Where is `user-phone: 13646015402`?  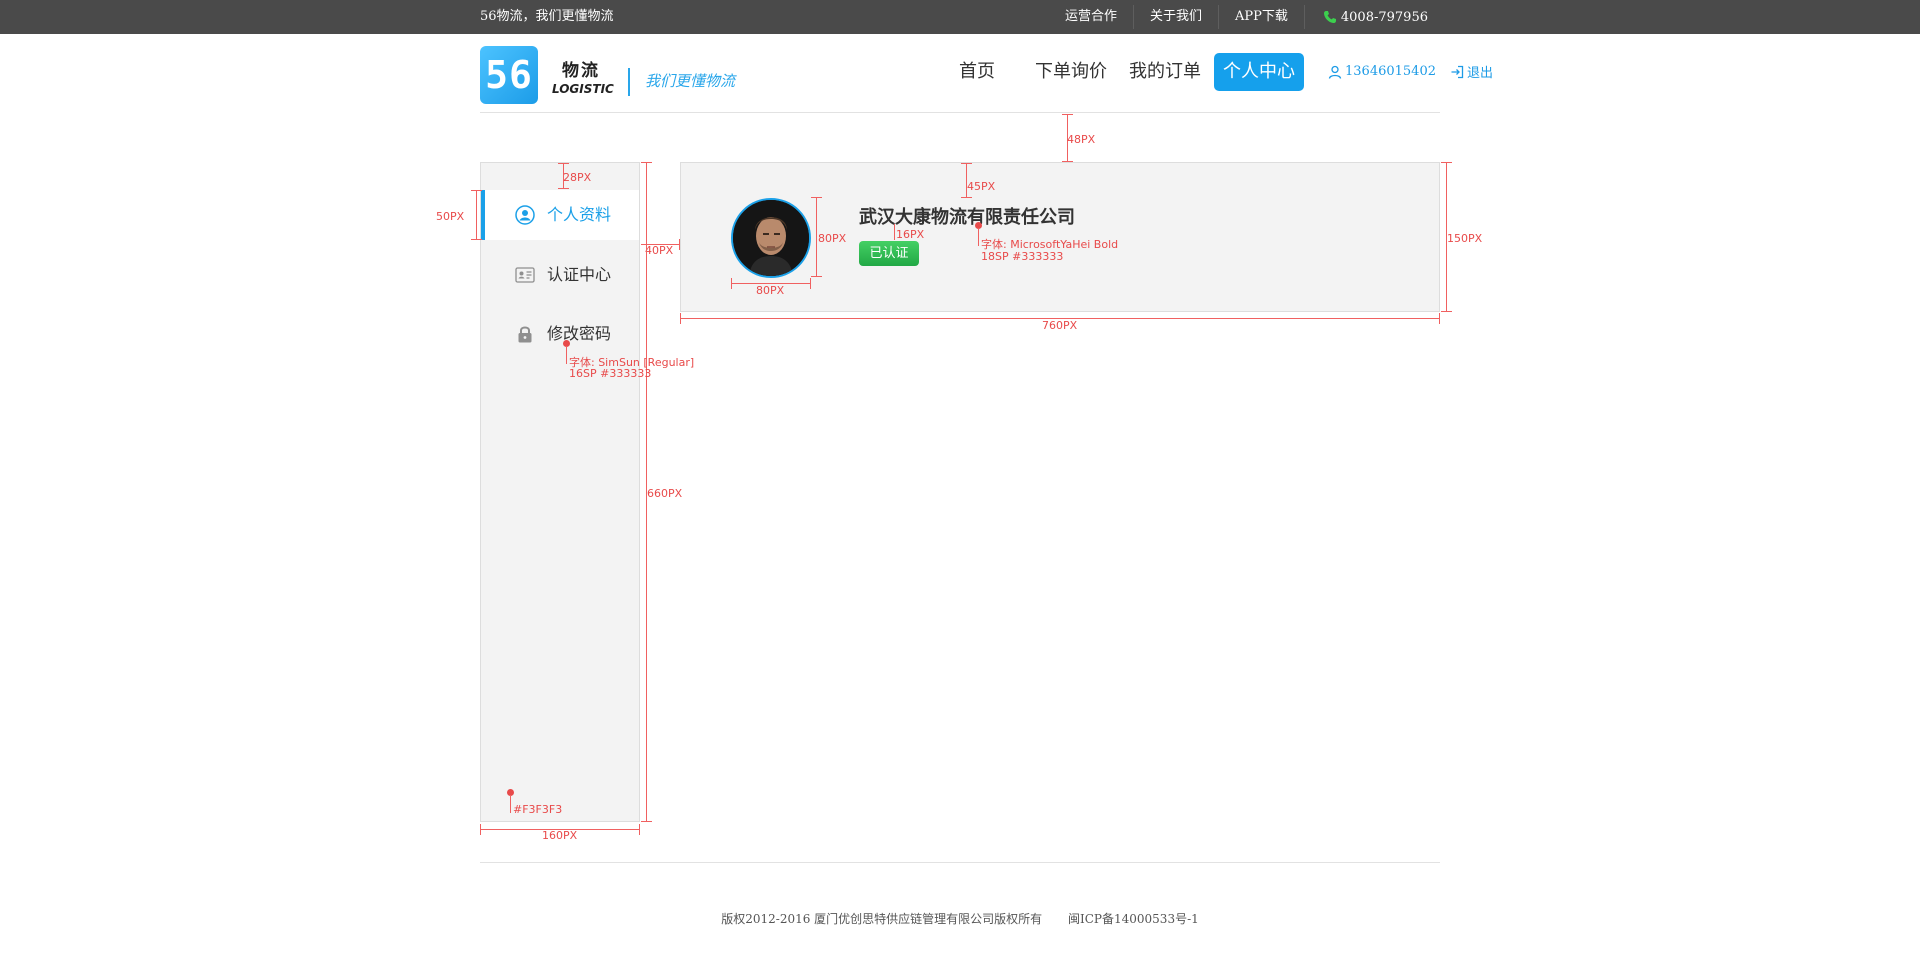
user-phone: 13646015402 is located at coordinates (1390, 71).